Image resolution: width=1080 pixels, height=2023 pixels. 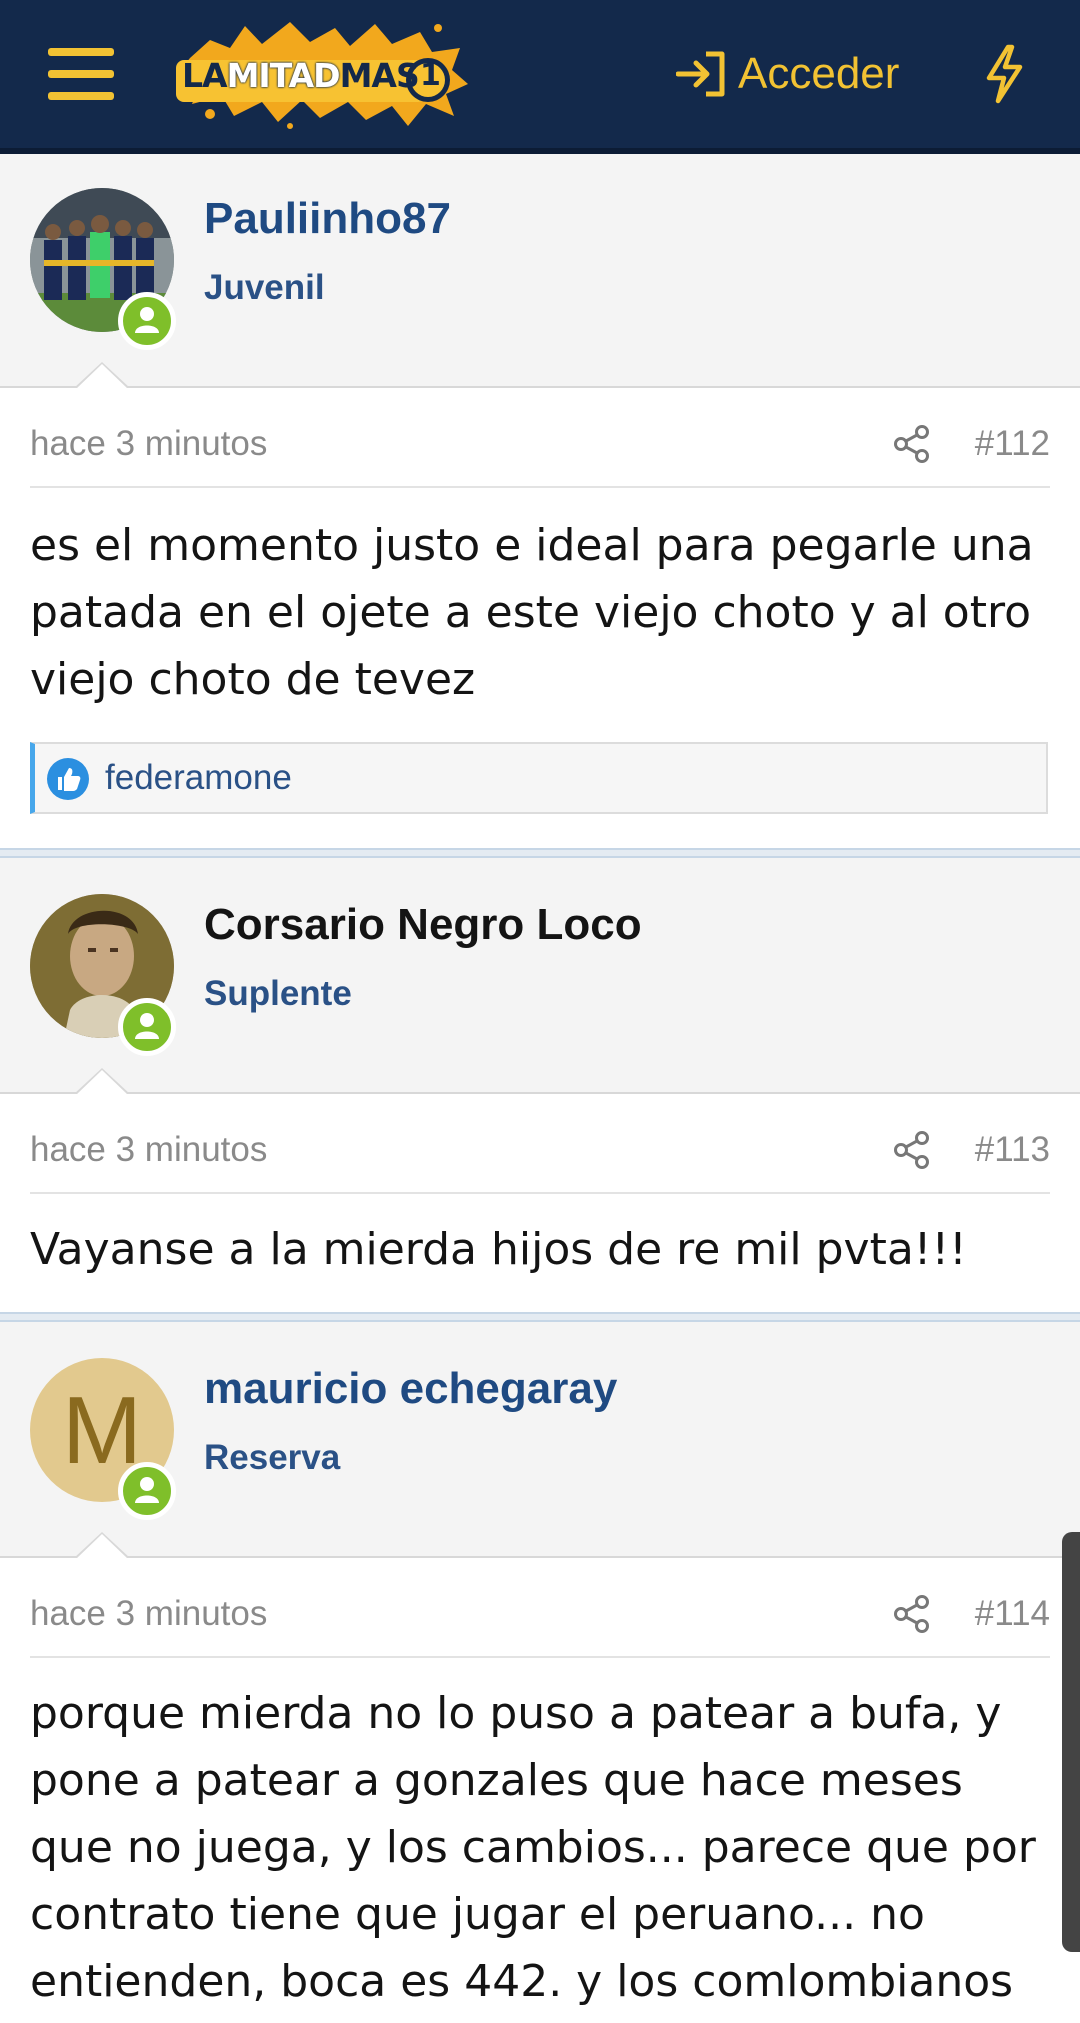 What do you see at coordinates (278, 993) in the screenshot?
I see `user-role: Suplente` at bounding box center [278, 993].